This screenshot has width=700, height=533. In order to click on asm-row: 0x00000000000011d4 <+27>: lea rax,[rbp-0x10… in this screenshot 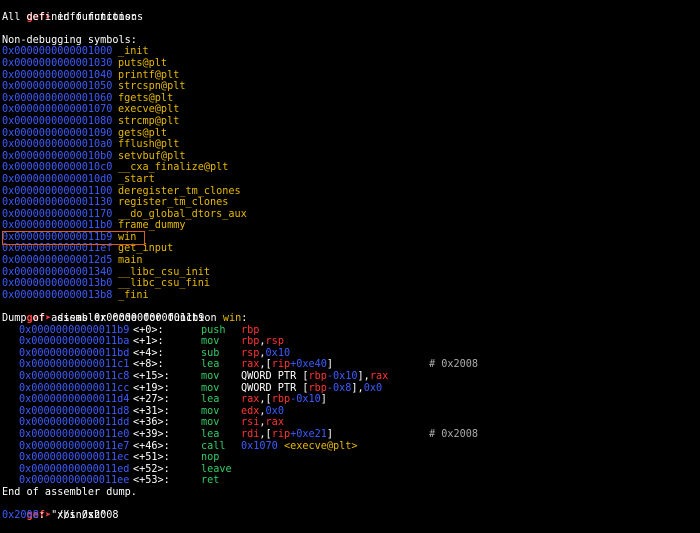, I will do `click(350, 400)`.